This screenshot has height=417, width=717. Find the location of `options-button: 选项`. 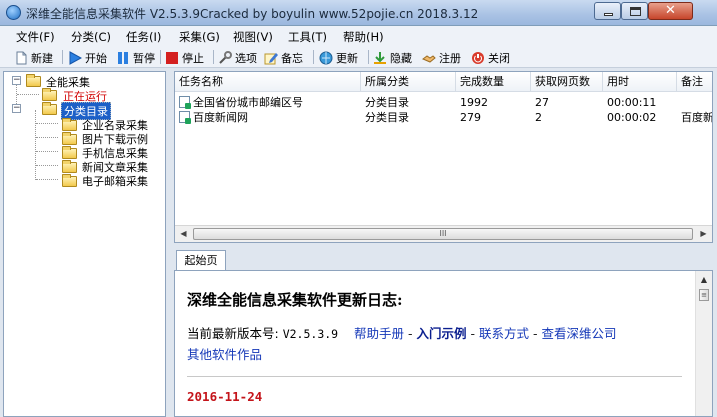

options-button: 选项 is located at coordinates (237, 57).